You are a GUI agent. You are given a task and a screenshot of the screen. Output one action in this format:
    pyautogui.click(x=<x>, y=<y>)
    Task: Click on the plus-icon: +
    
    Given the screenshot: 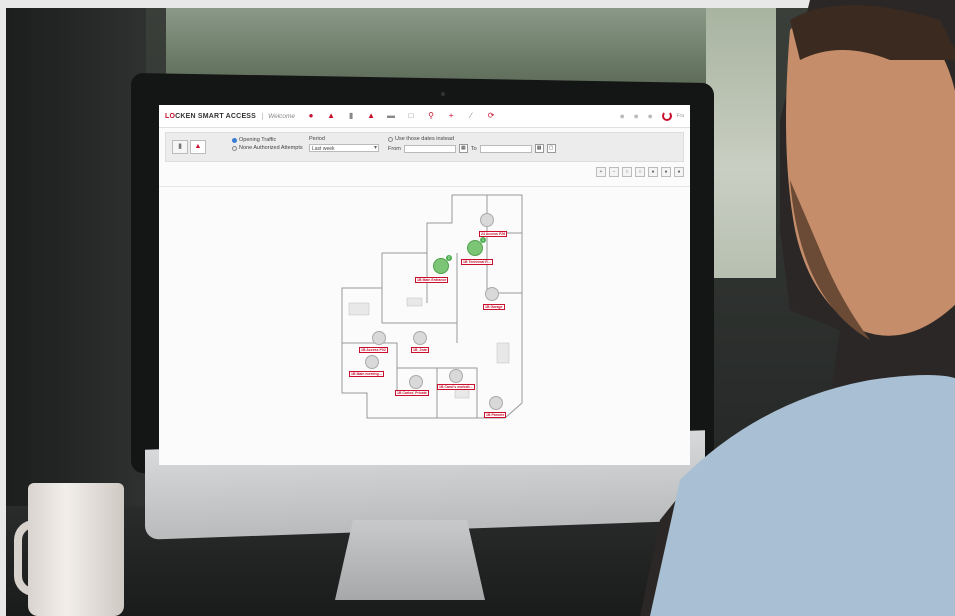 What is the action you would take?
    pyautogui.click(x=451, y=116)
    